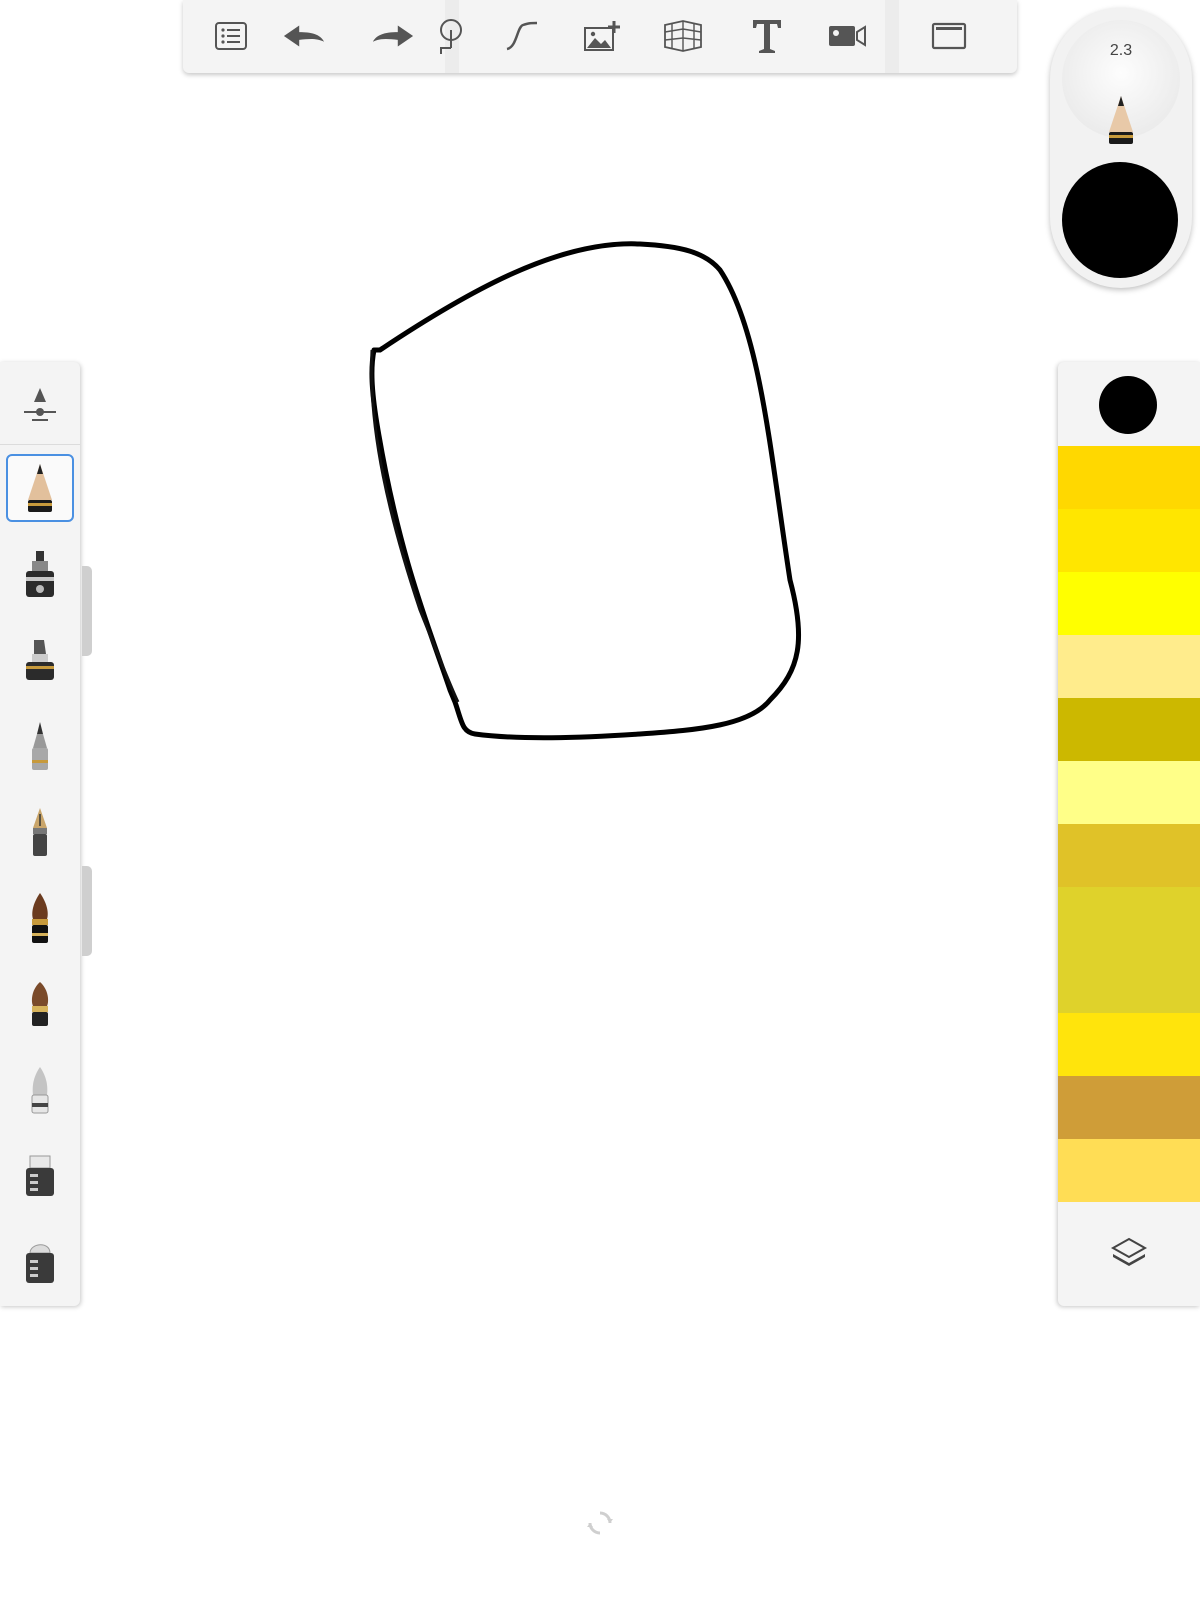  I want to click on menu-list-button, so click(231, 36).